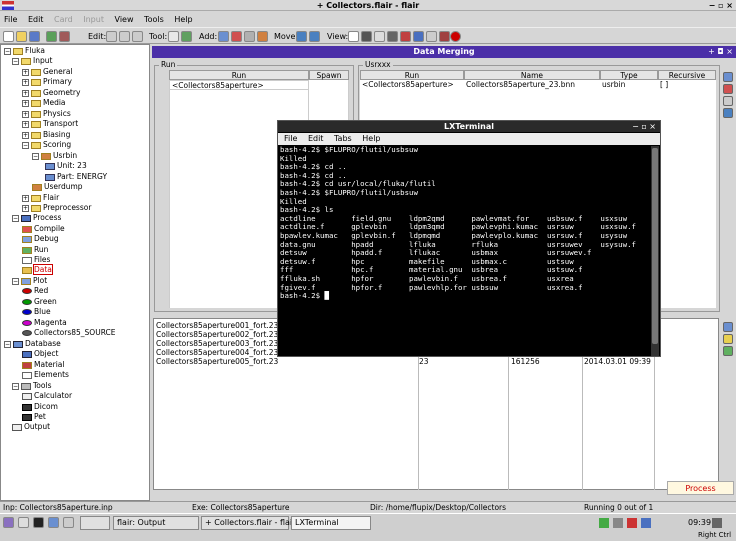 This screenshot has height=541, width=736. I want to click on add-icon, so click(728, 77).